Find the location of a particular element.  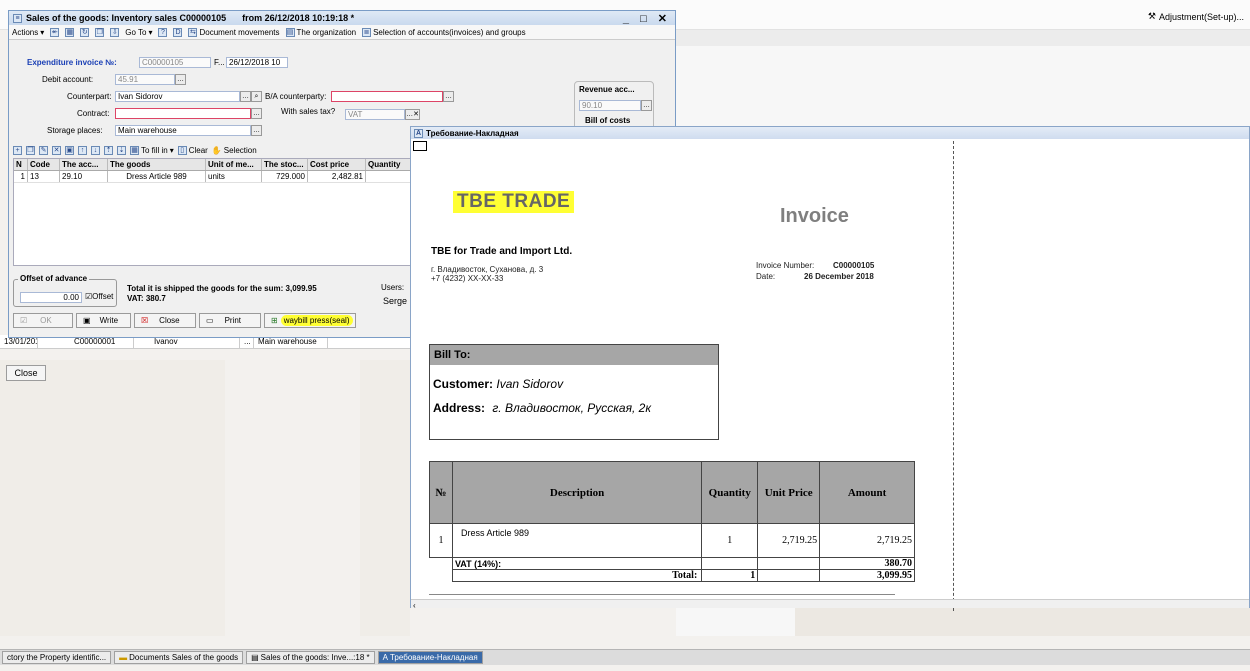

help-icon: ? is located at coordinates (163, 32).